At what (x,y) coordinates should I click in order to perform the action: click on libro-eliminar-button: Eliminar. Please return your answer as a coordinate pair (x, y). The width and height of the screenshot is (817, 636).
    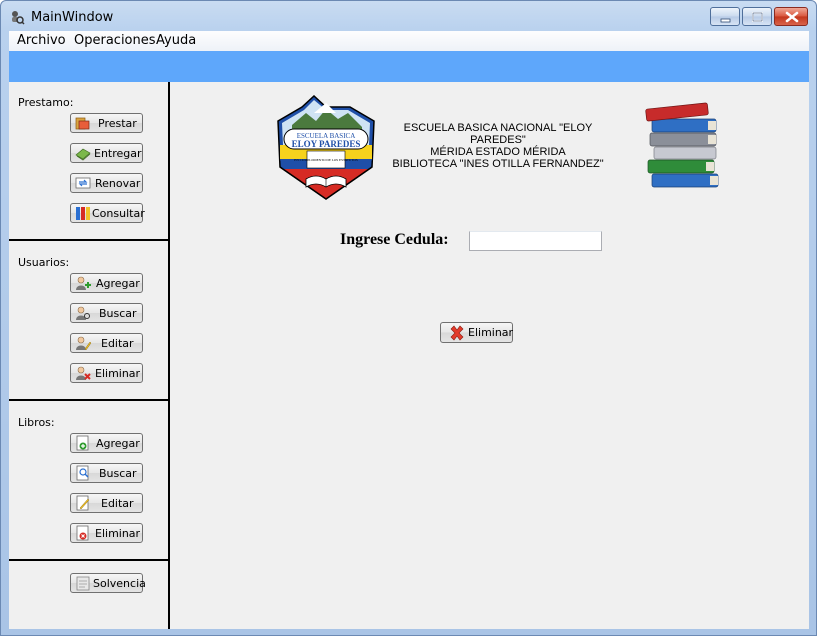
    Looking at the image, I should click on (106, 533).